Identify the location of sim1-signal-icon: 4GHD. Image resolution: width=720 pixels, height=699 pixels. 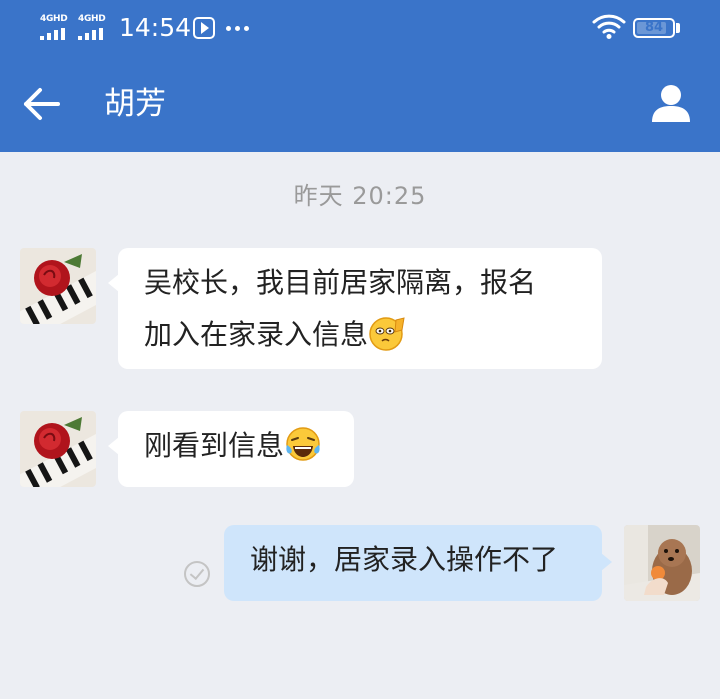
(57, 27).